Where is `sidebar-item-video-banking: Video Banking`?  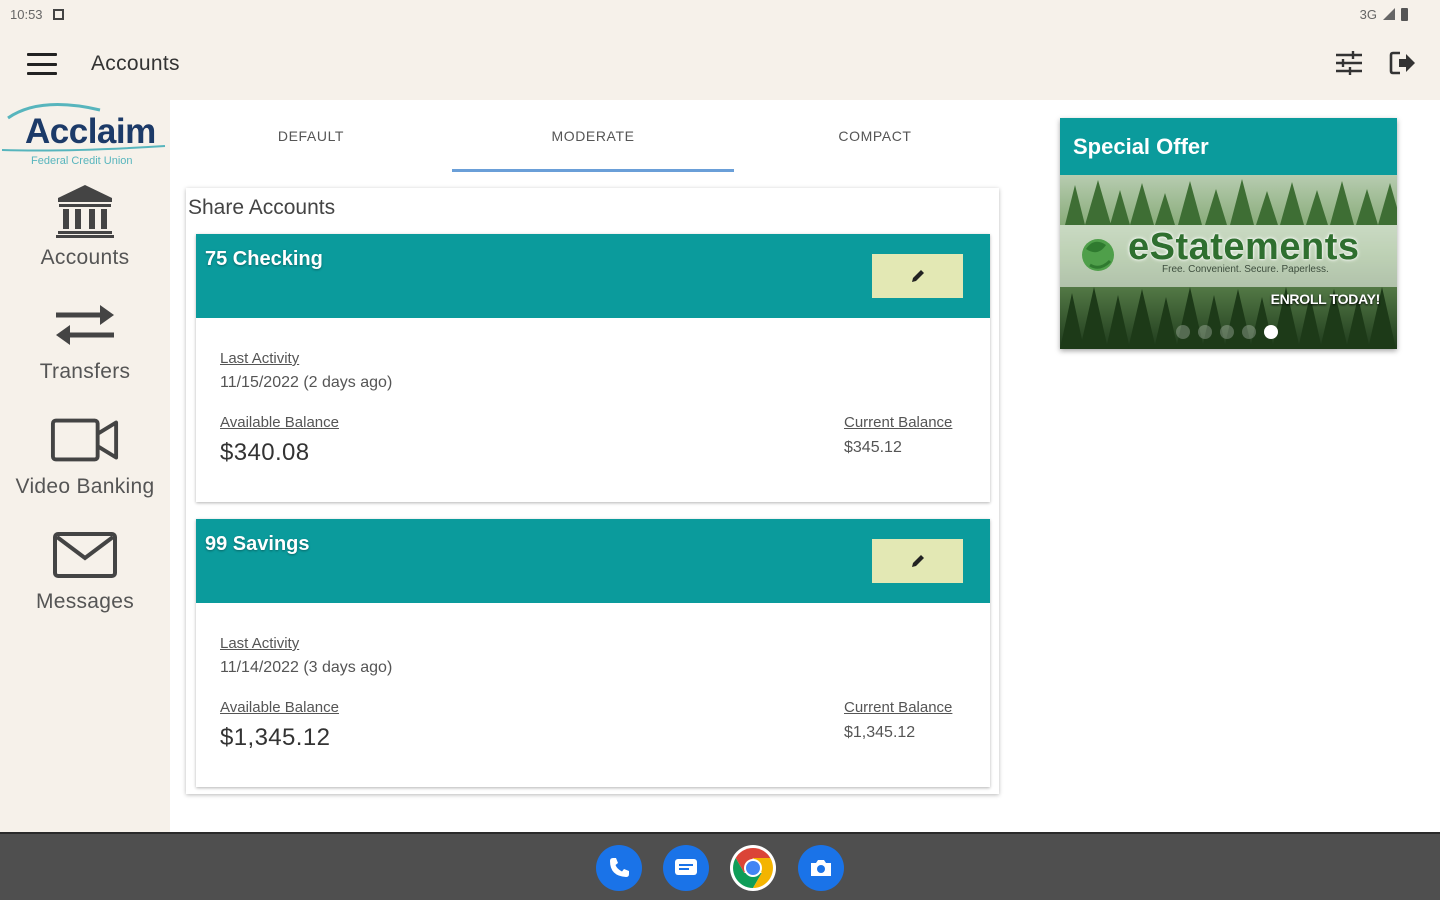 sidebar-item-video-banking: Video Banking is located at coordinates (85, 461).